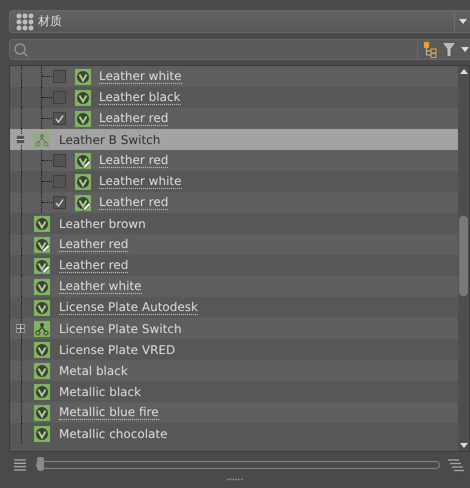 The image size is (470, 488). What do you see at coordinates (21, 49) in the screenshot?
I see `search-icon` at bounding box center [21, 49].